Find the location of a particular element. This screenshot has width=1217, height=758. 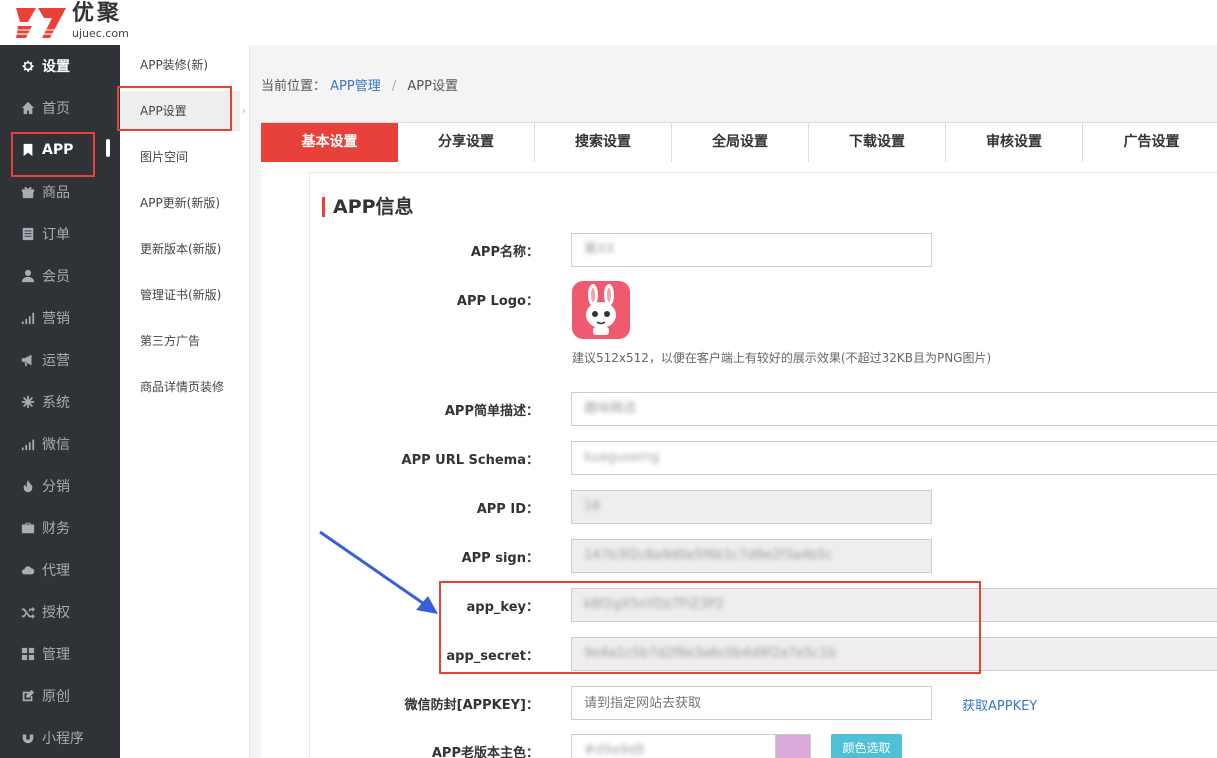

rabbit-mascot-icon is located at coordinates (601, 309).